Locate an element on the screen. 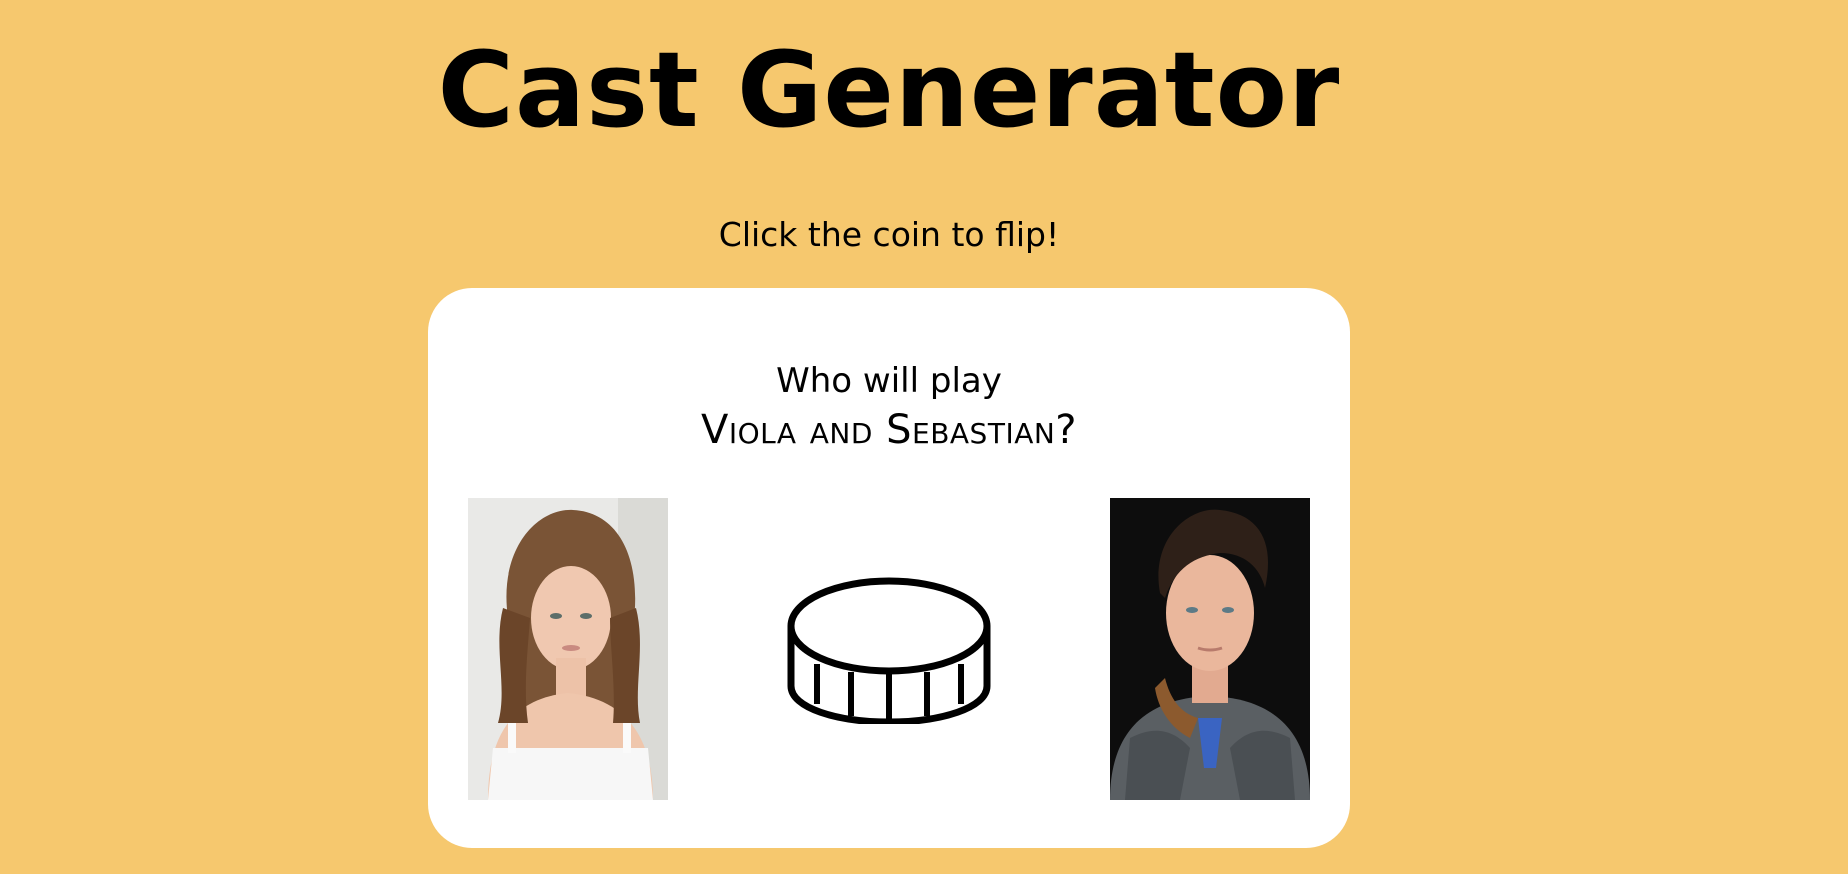  flip-instruction: Click the coin to flip! is located at coordinates (889, 234).